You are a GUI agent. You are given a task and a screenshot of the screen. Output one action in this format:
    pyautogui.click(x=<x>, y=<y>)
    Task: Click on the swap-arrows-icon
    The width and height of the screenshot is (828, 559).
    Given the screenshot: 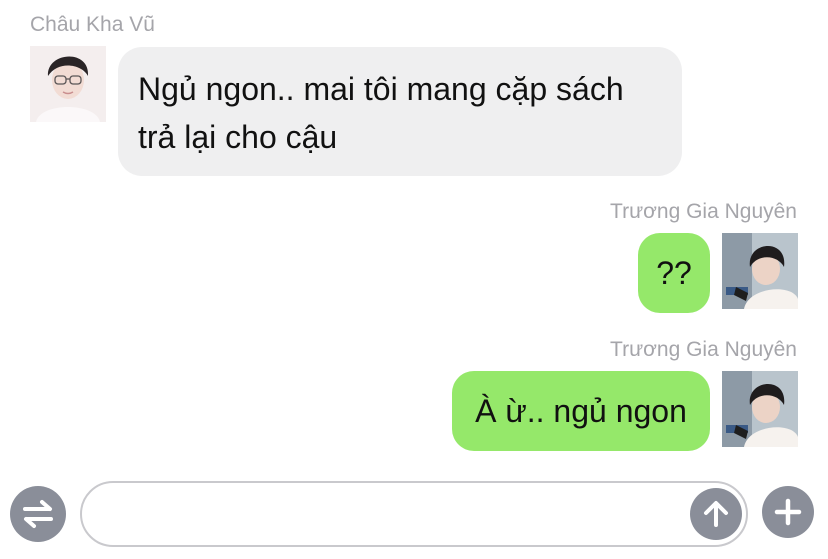 What is the action you would take?
    pyautogui.click(x=38, y=514)
    